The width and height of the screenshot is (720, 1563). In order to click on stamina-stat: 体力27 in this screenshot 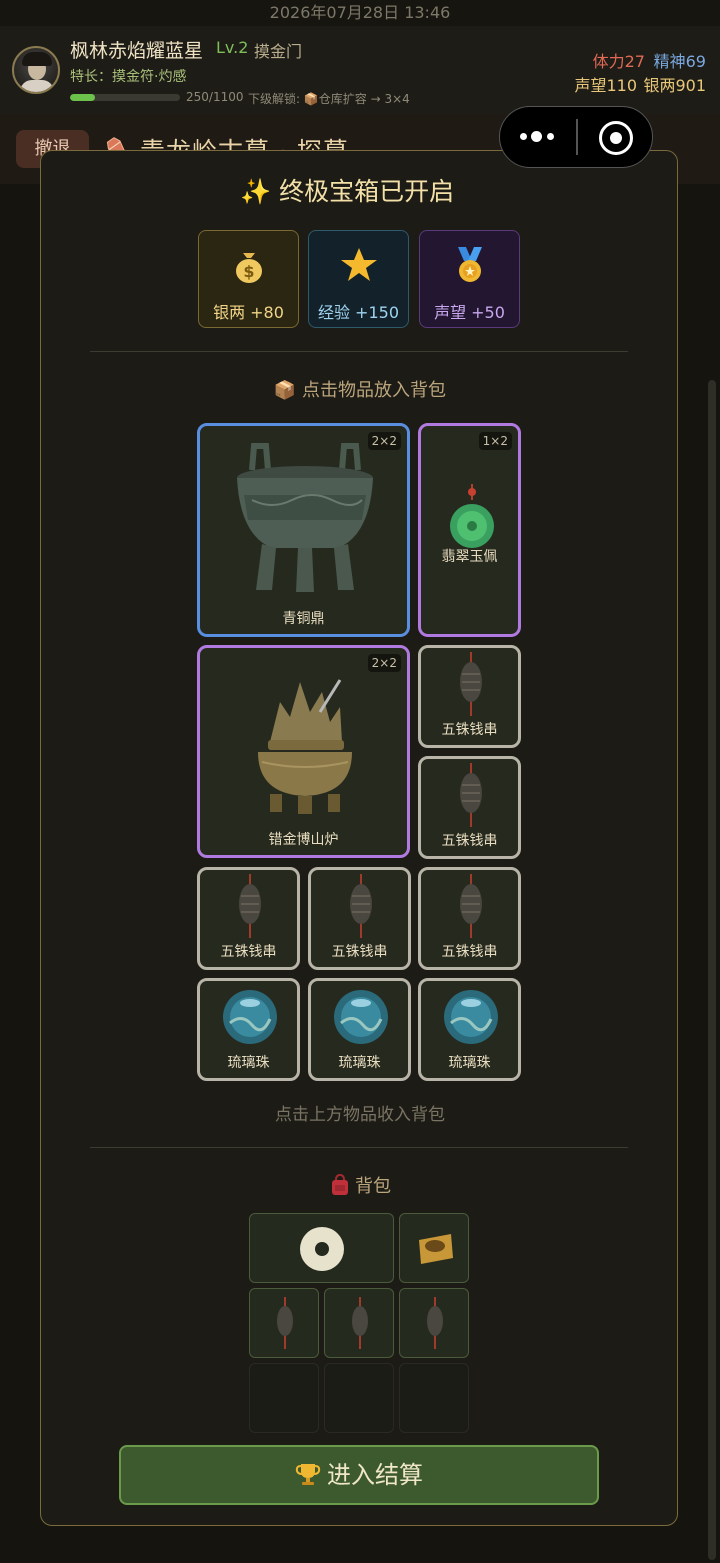, I will do `click(618, 61)`.